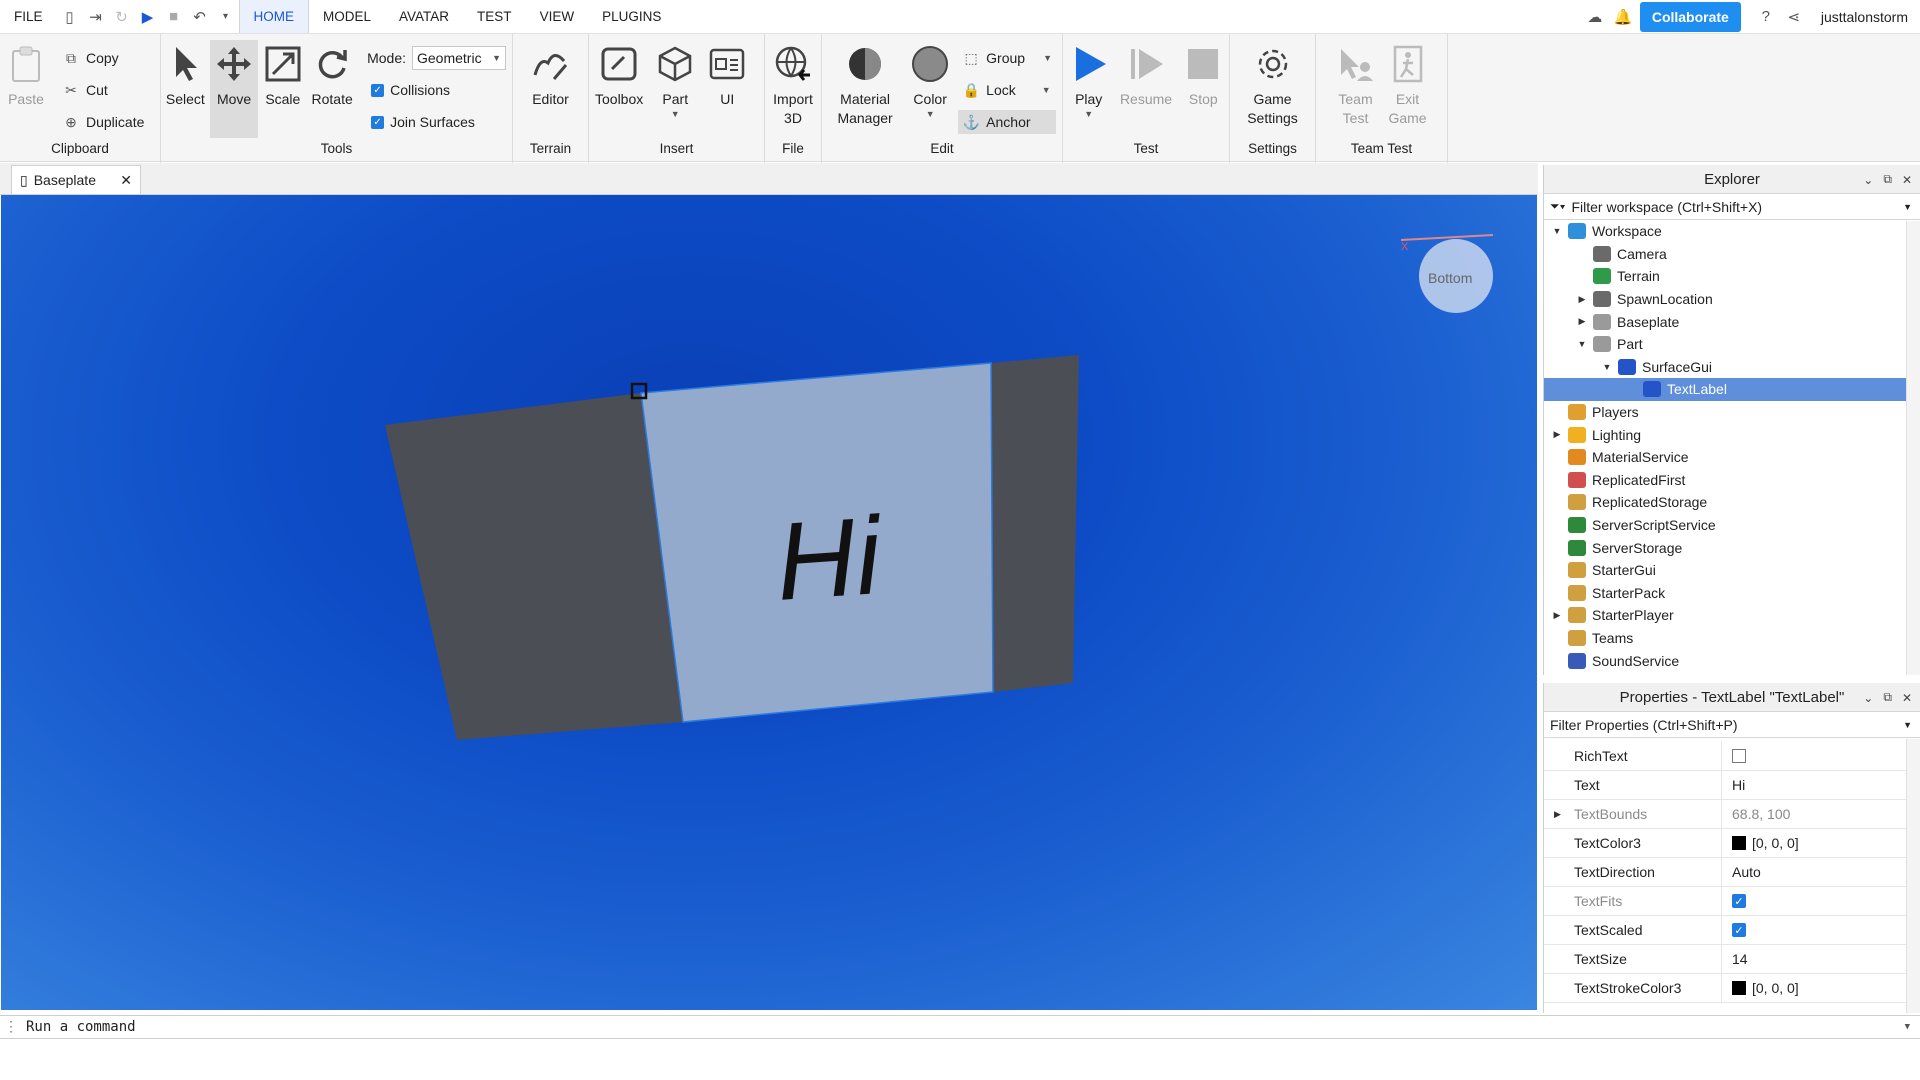  What do you see at coordinates (930, 89) in the screenshot?
I see `color-button: Color ▼` at bounding box center [930, 89].